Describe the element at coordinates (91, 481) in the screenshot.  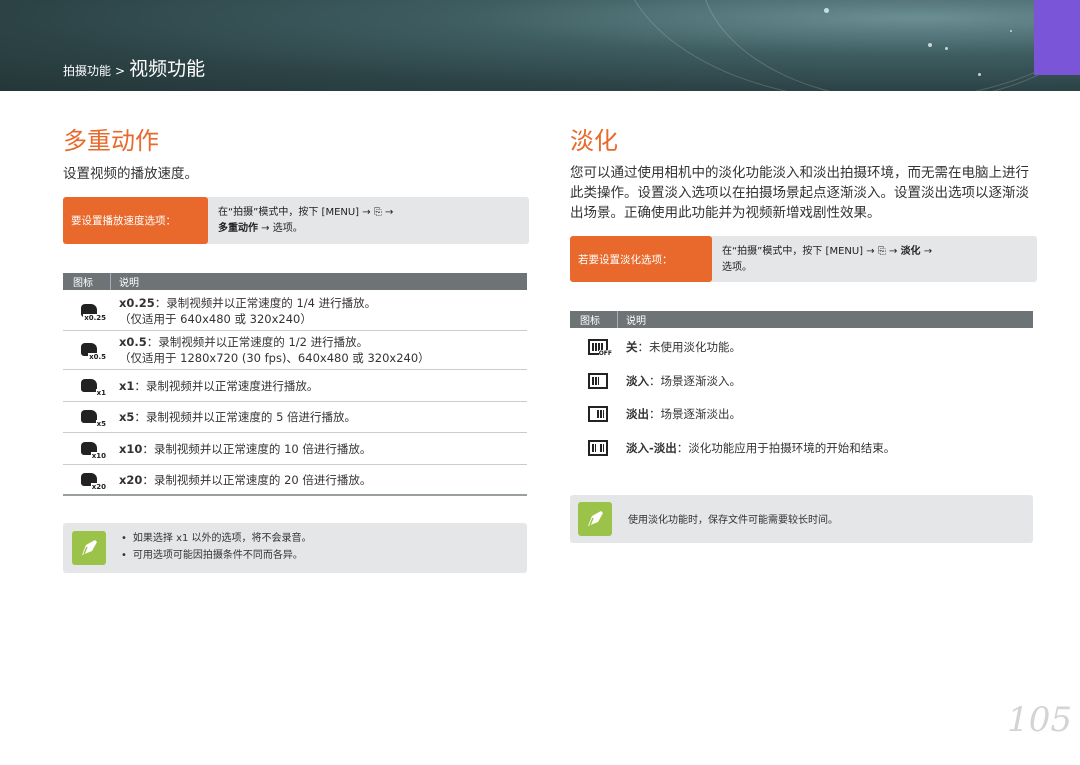
I see `speed-x20-icon: x20` at that location.